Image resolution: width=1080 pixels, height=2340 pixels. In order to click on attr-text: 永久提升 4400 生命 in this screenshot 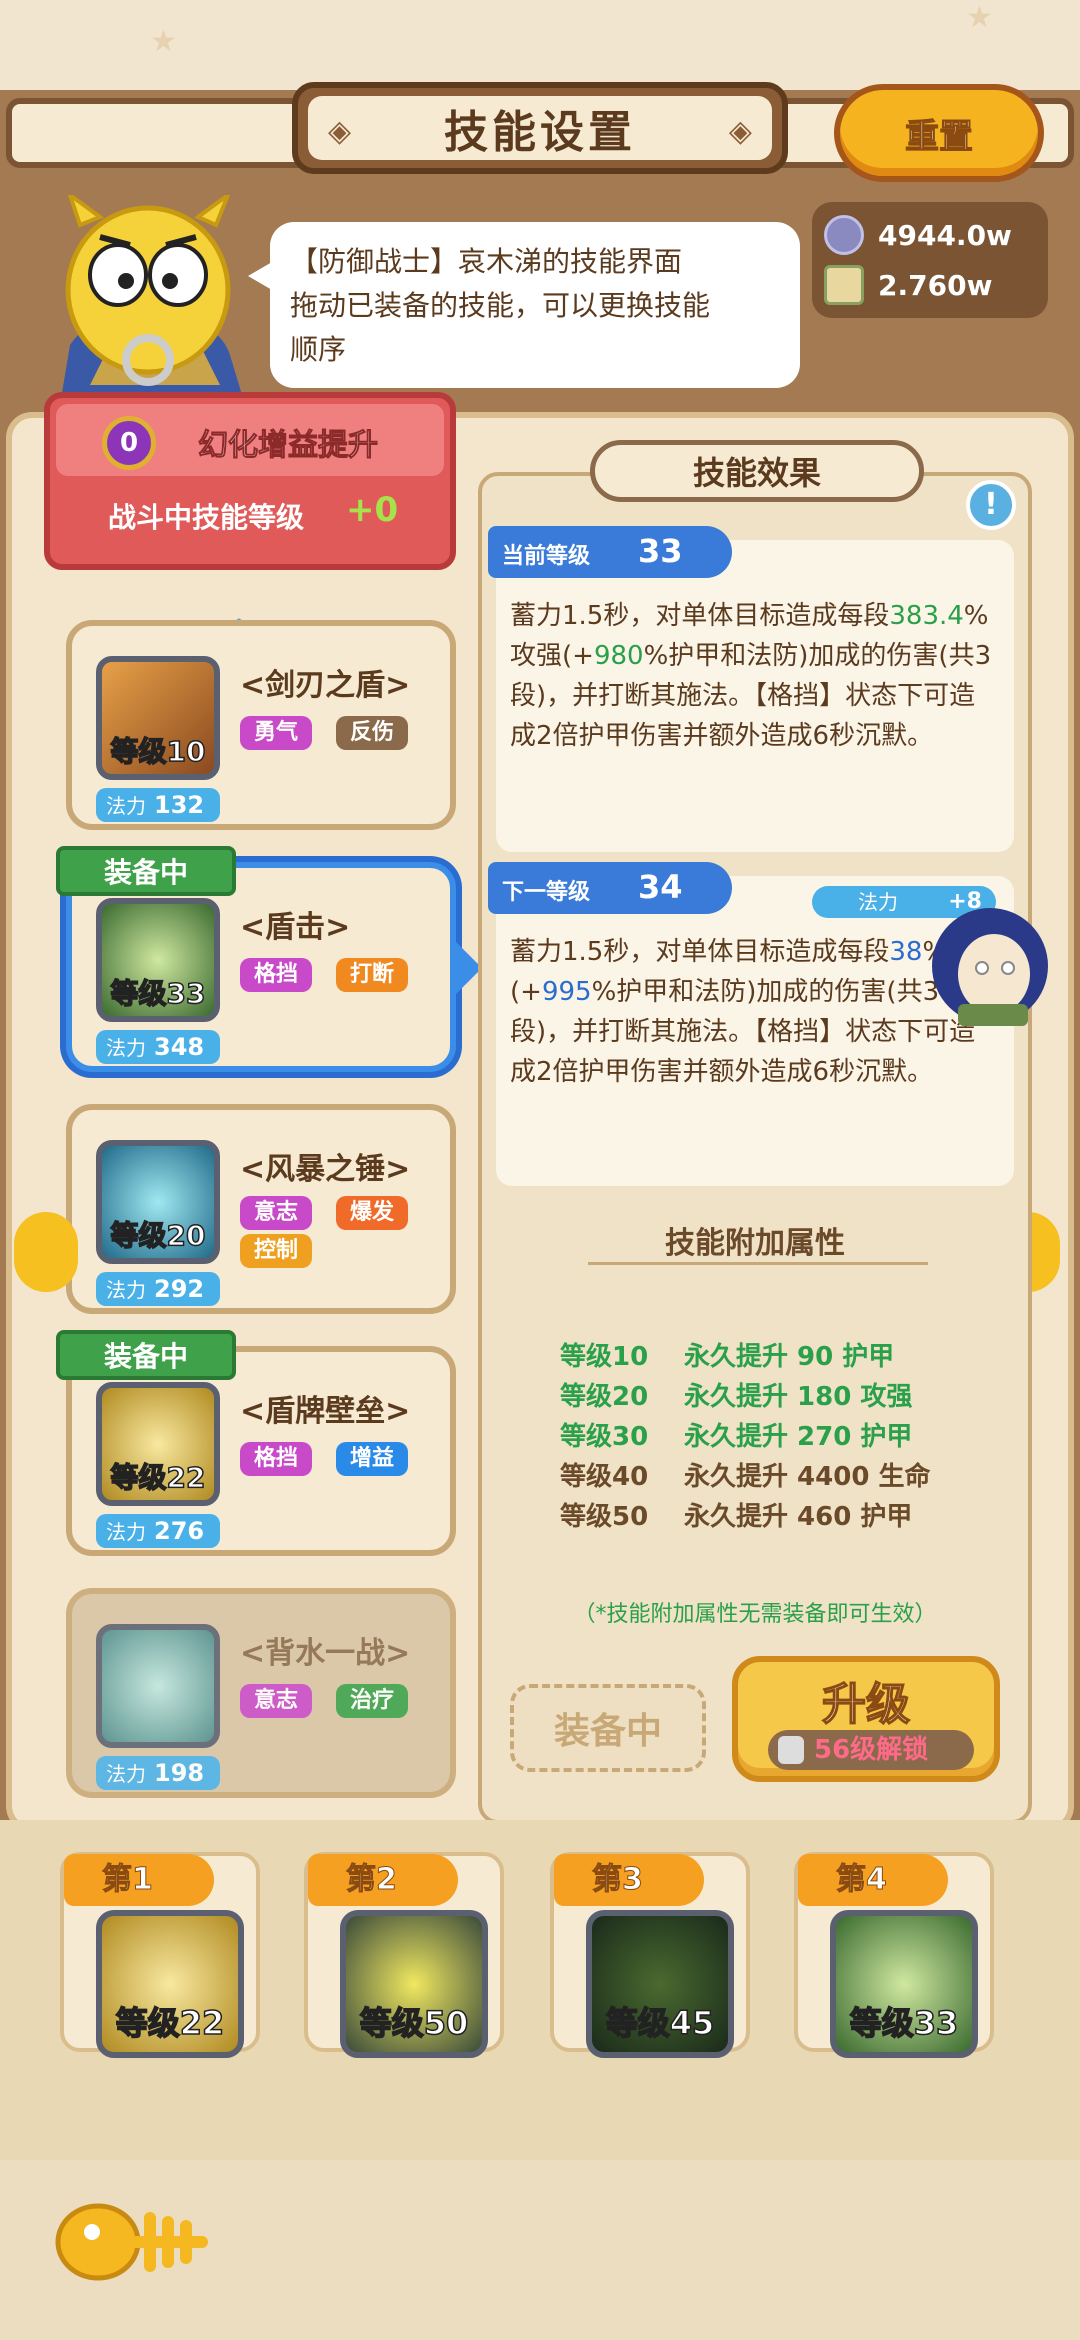, I will do `click(807, 1477)`.